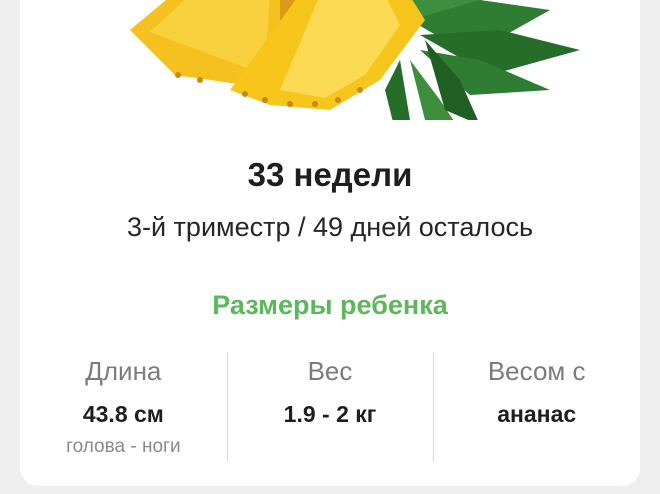 The width and height of the screenshot is (660, 494). What do you see at coordinates (123, 371) in the screenshot?
I see `stat-label: Длина` at bounding box center [123, 371].